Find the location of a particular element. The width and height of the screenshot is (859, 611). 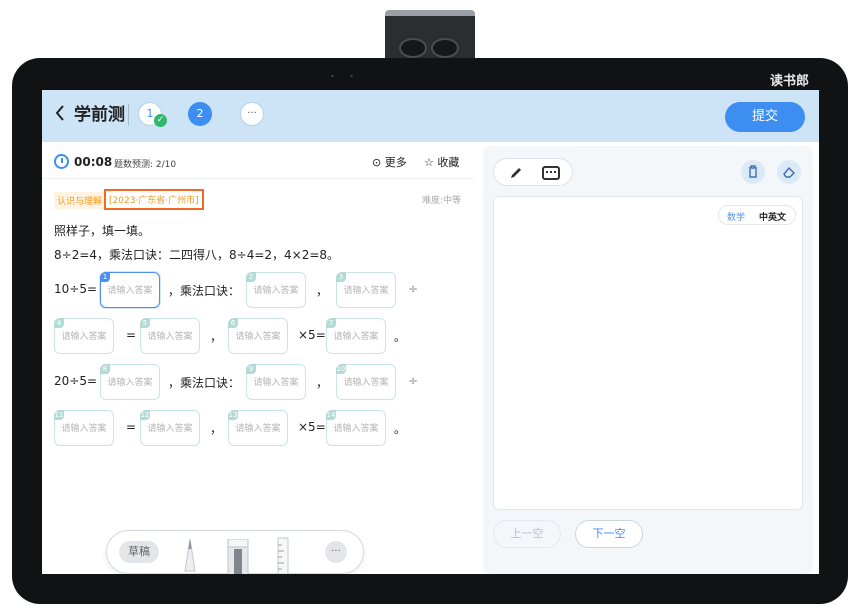

question-progress: 题数预测: 2/10 is located at coordinates (145, 165).